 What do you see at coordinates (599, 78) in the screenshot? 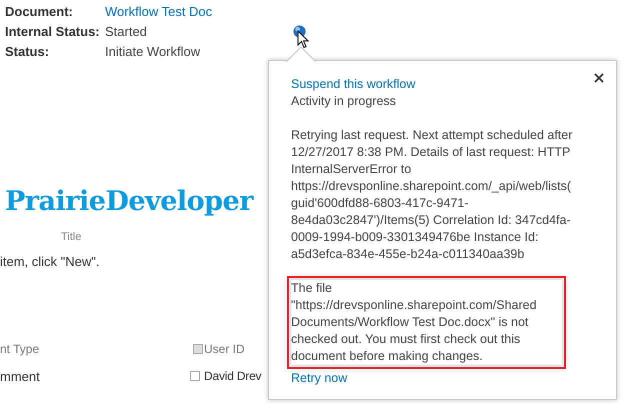
I see `close-icon` at bounding box center [599, 78].